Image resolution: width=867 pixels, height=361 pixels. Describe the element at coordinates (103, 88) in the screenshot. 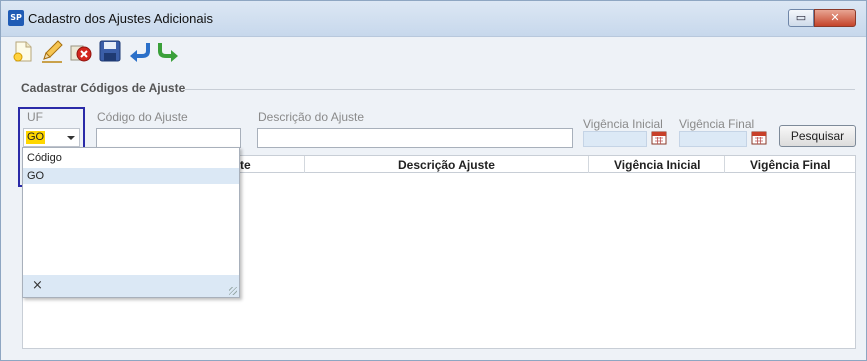

I see `section-title: Cadastrar Códigos de Ajuste` at that location.